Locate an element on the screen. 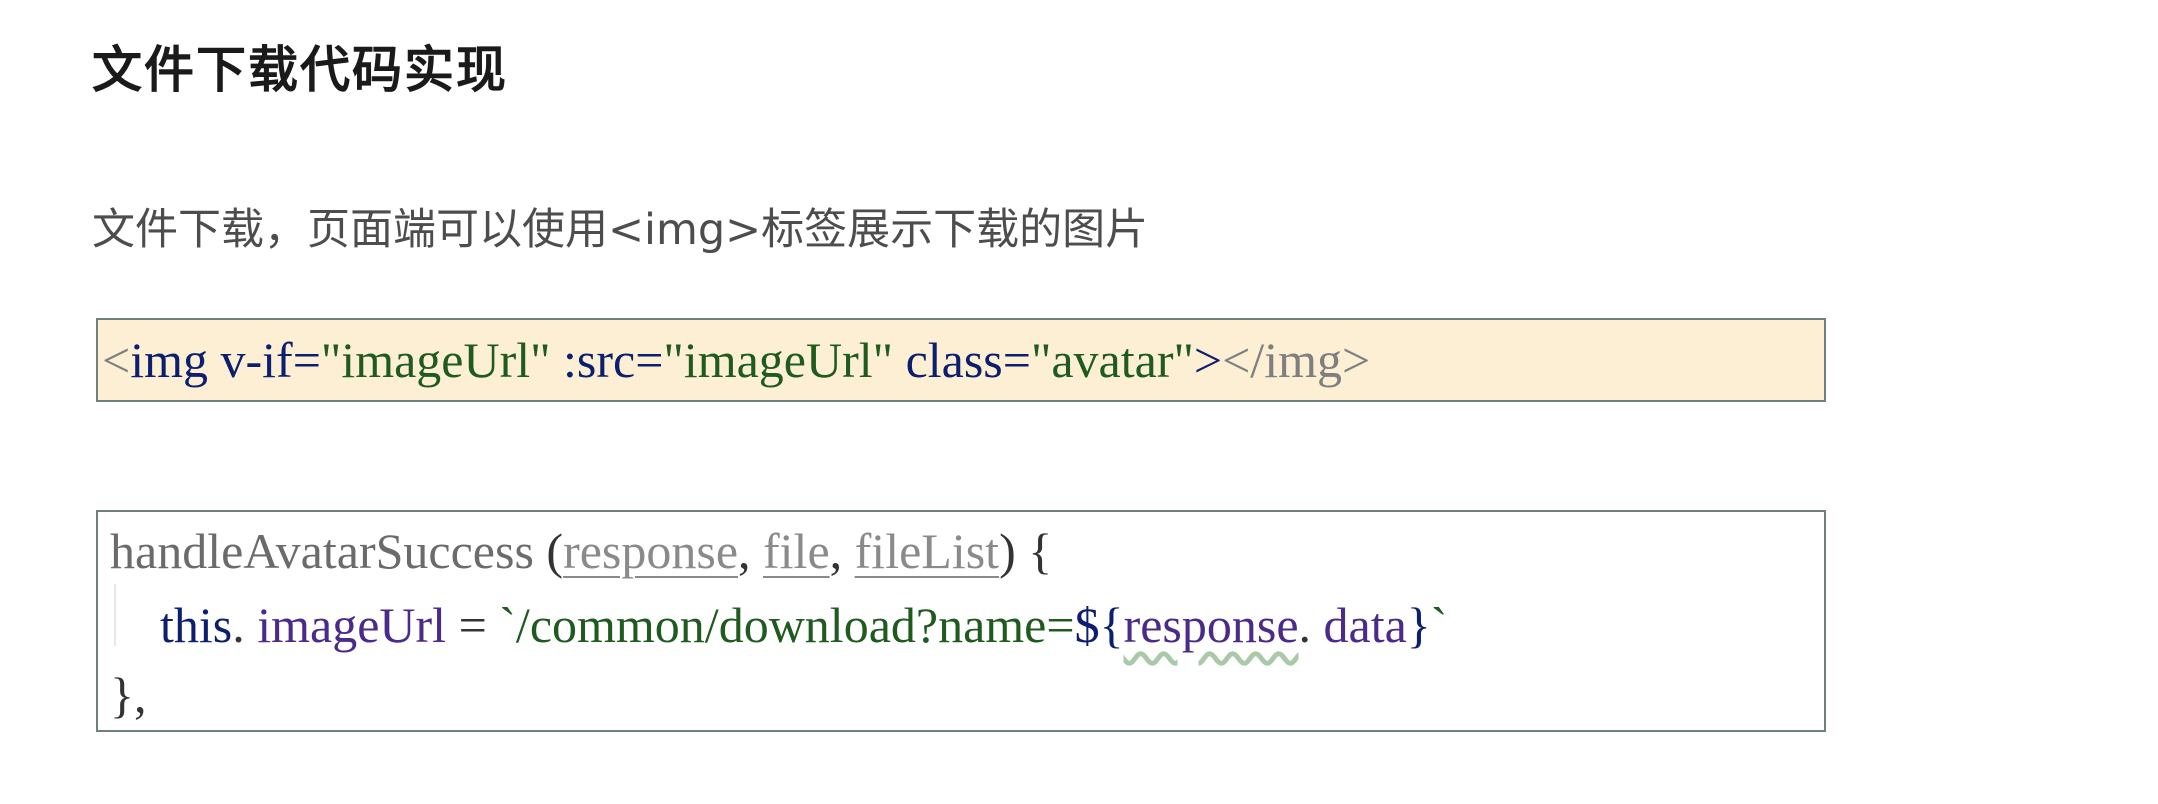  code-token: } is located at coordinates (1418, 625).